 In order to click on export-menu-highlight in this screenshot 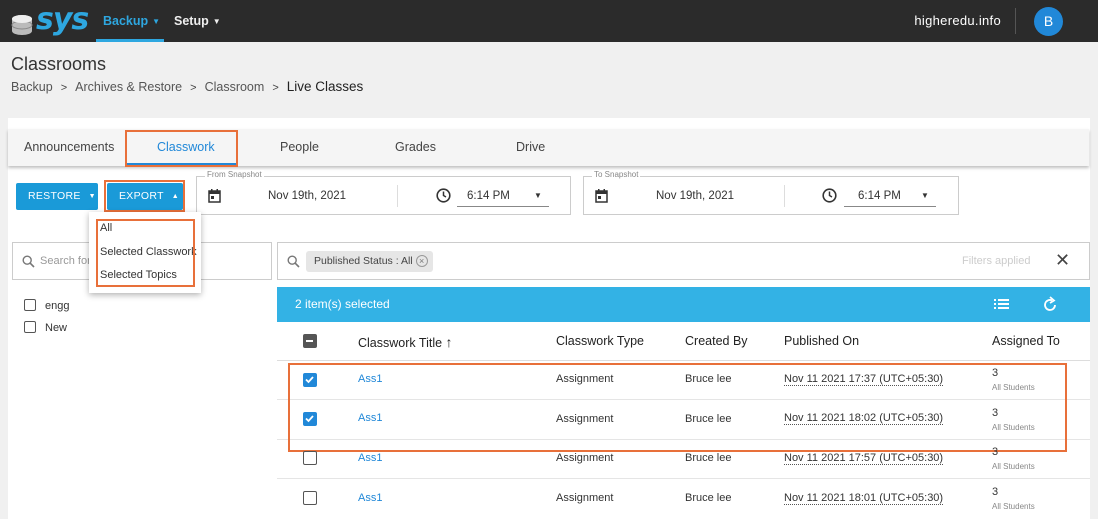, I will do `click(145, 253)`.